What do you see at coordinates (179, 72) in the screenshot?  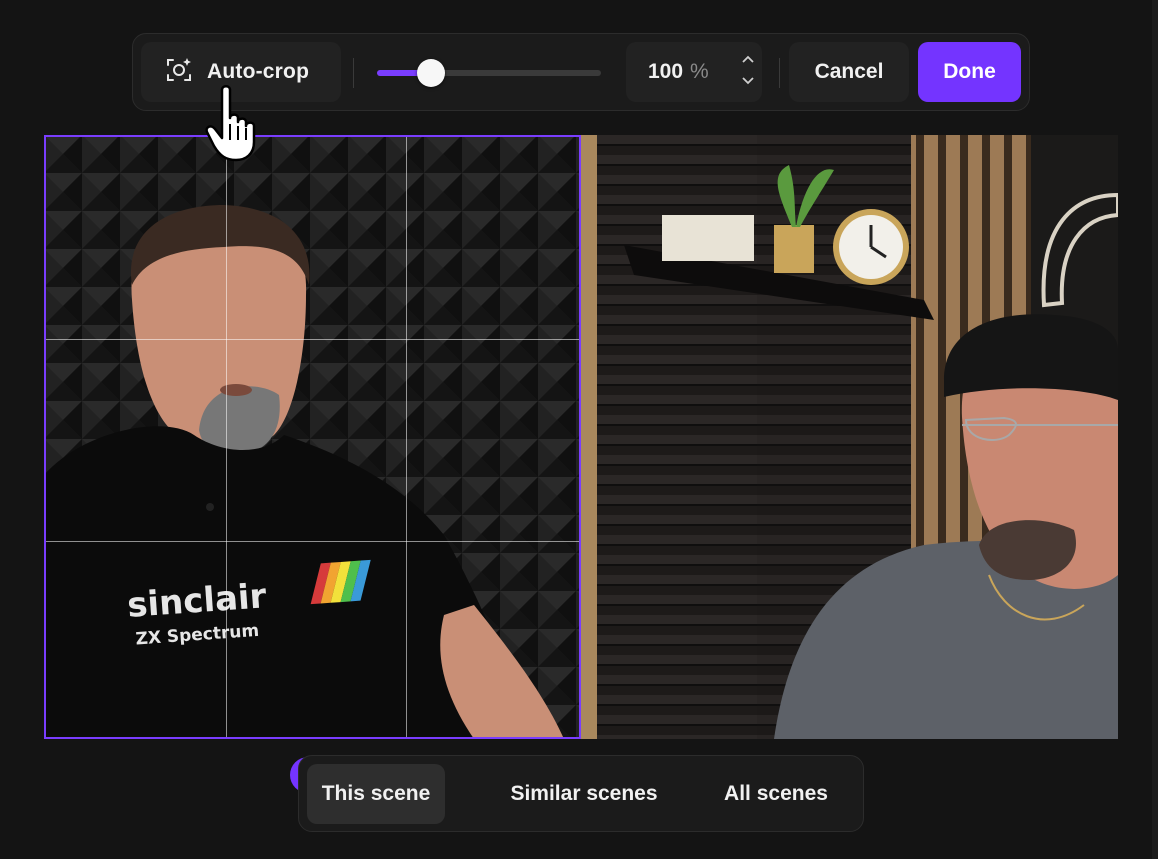 I see `auto-crop-icon` at bounding box center [179, 72].